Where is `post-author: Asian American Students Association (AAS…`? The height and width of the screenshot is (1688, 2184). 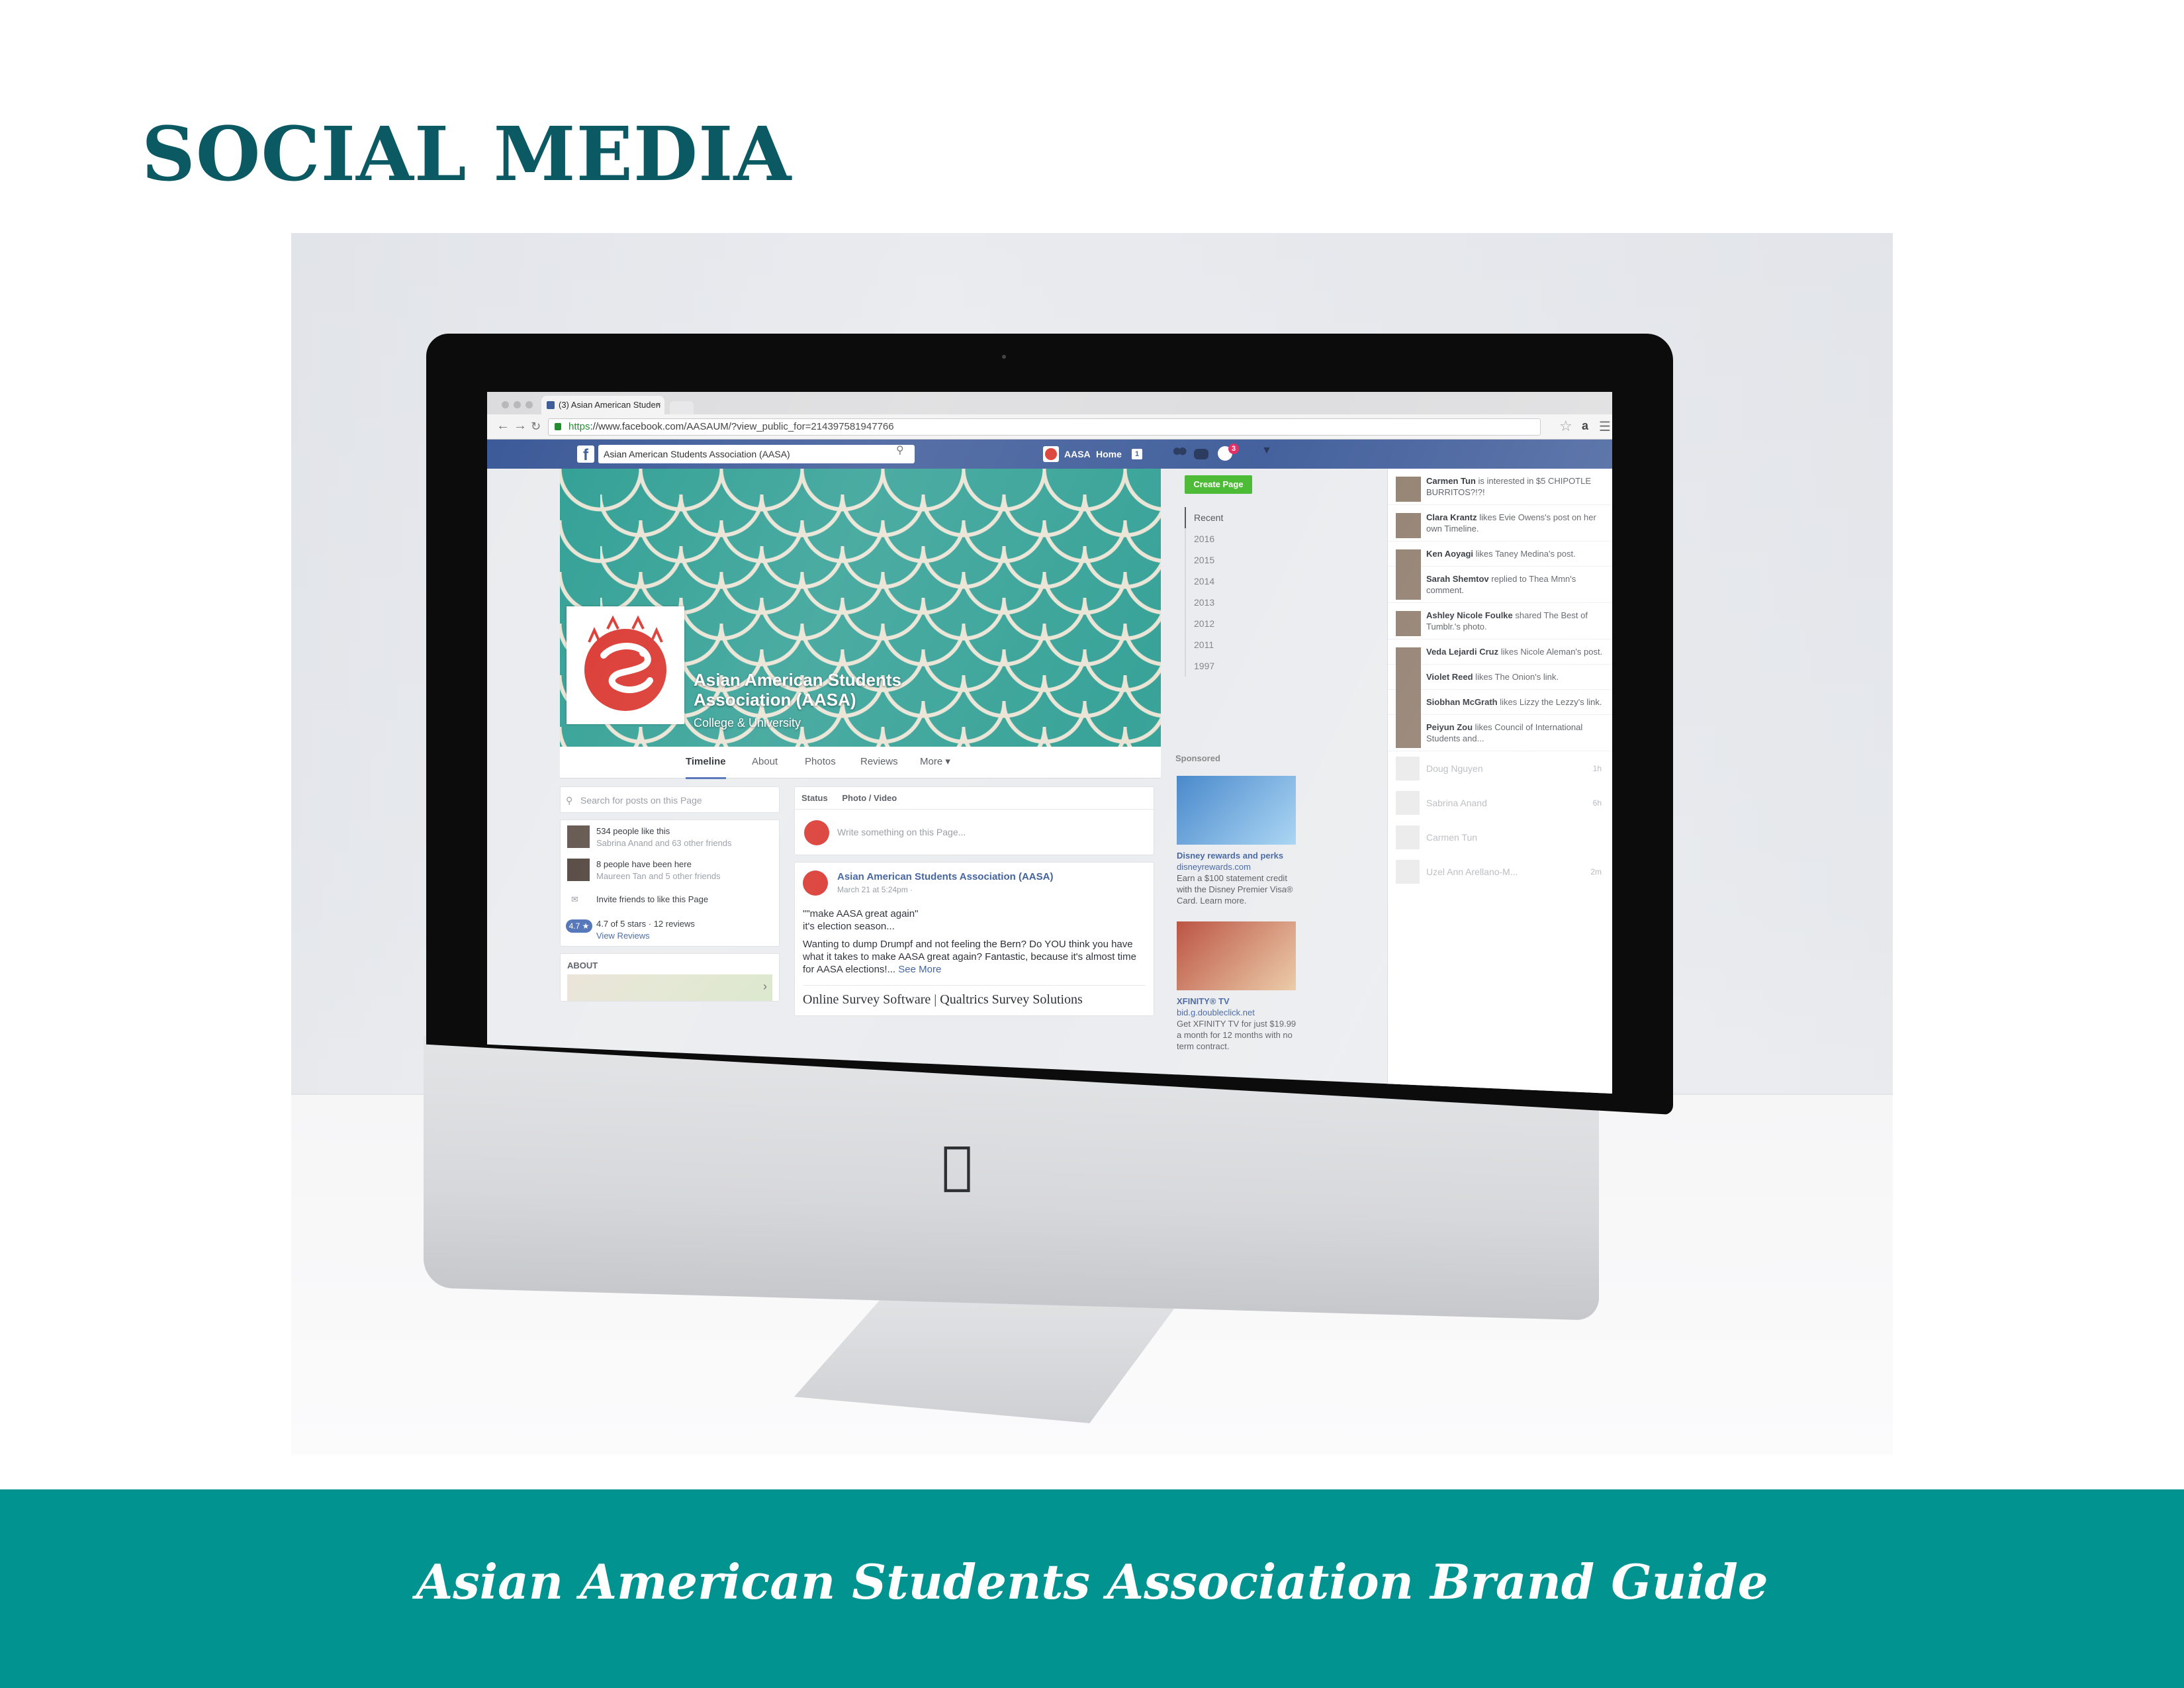
post-author: Asian American Students Association (AAS… is located at coordinates (991, 877).